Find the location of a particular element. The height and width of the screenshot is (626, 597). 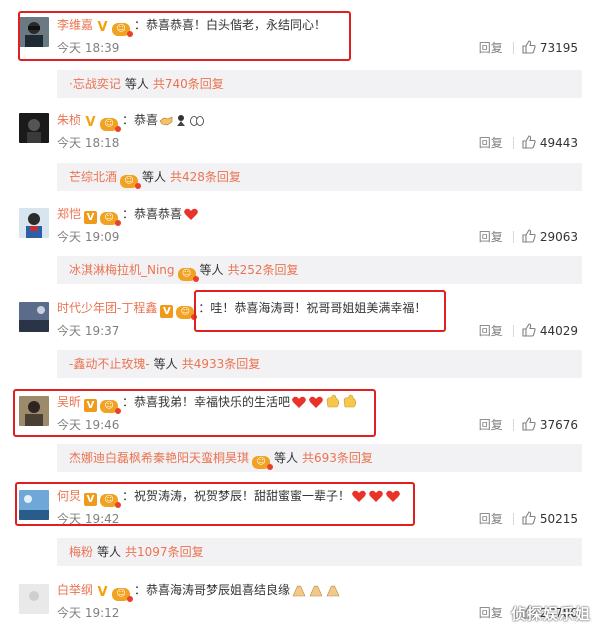

sub-reply-user: ·忘战奕记 is located at coordinates (95, 84).